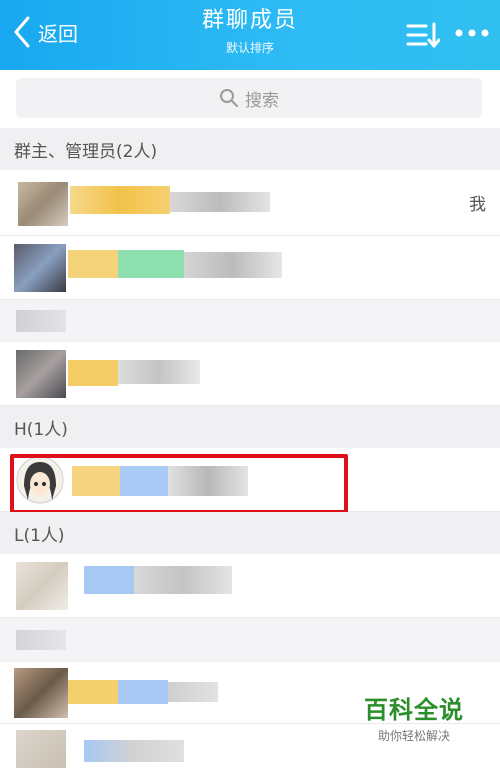 This screenshot has height=768, width=500. What do you see at coordinates (250, 533) in the screenshot?
I see `section-header-l: L(1人)` at bounding box center [250, 533].